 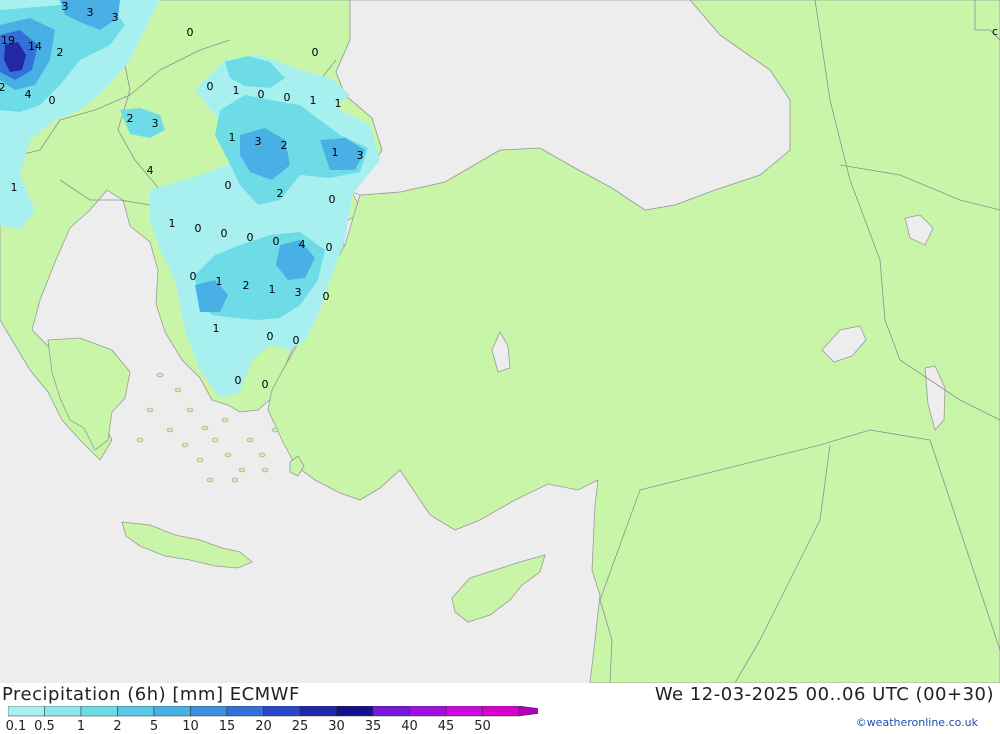 What do you see at coordinates (35, 46) in the screenshot?
I see `precip-value-label: 14` at bounding box center [35, 46].